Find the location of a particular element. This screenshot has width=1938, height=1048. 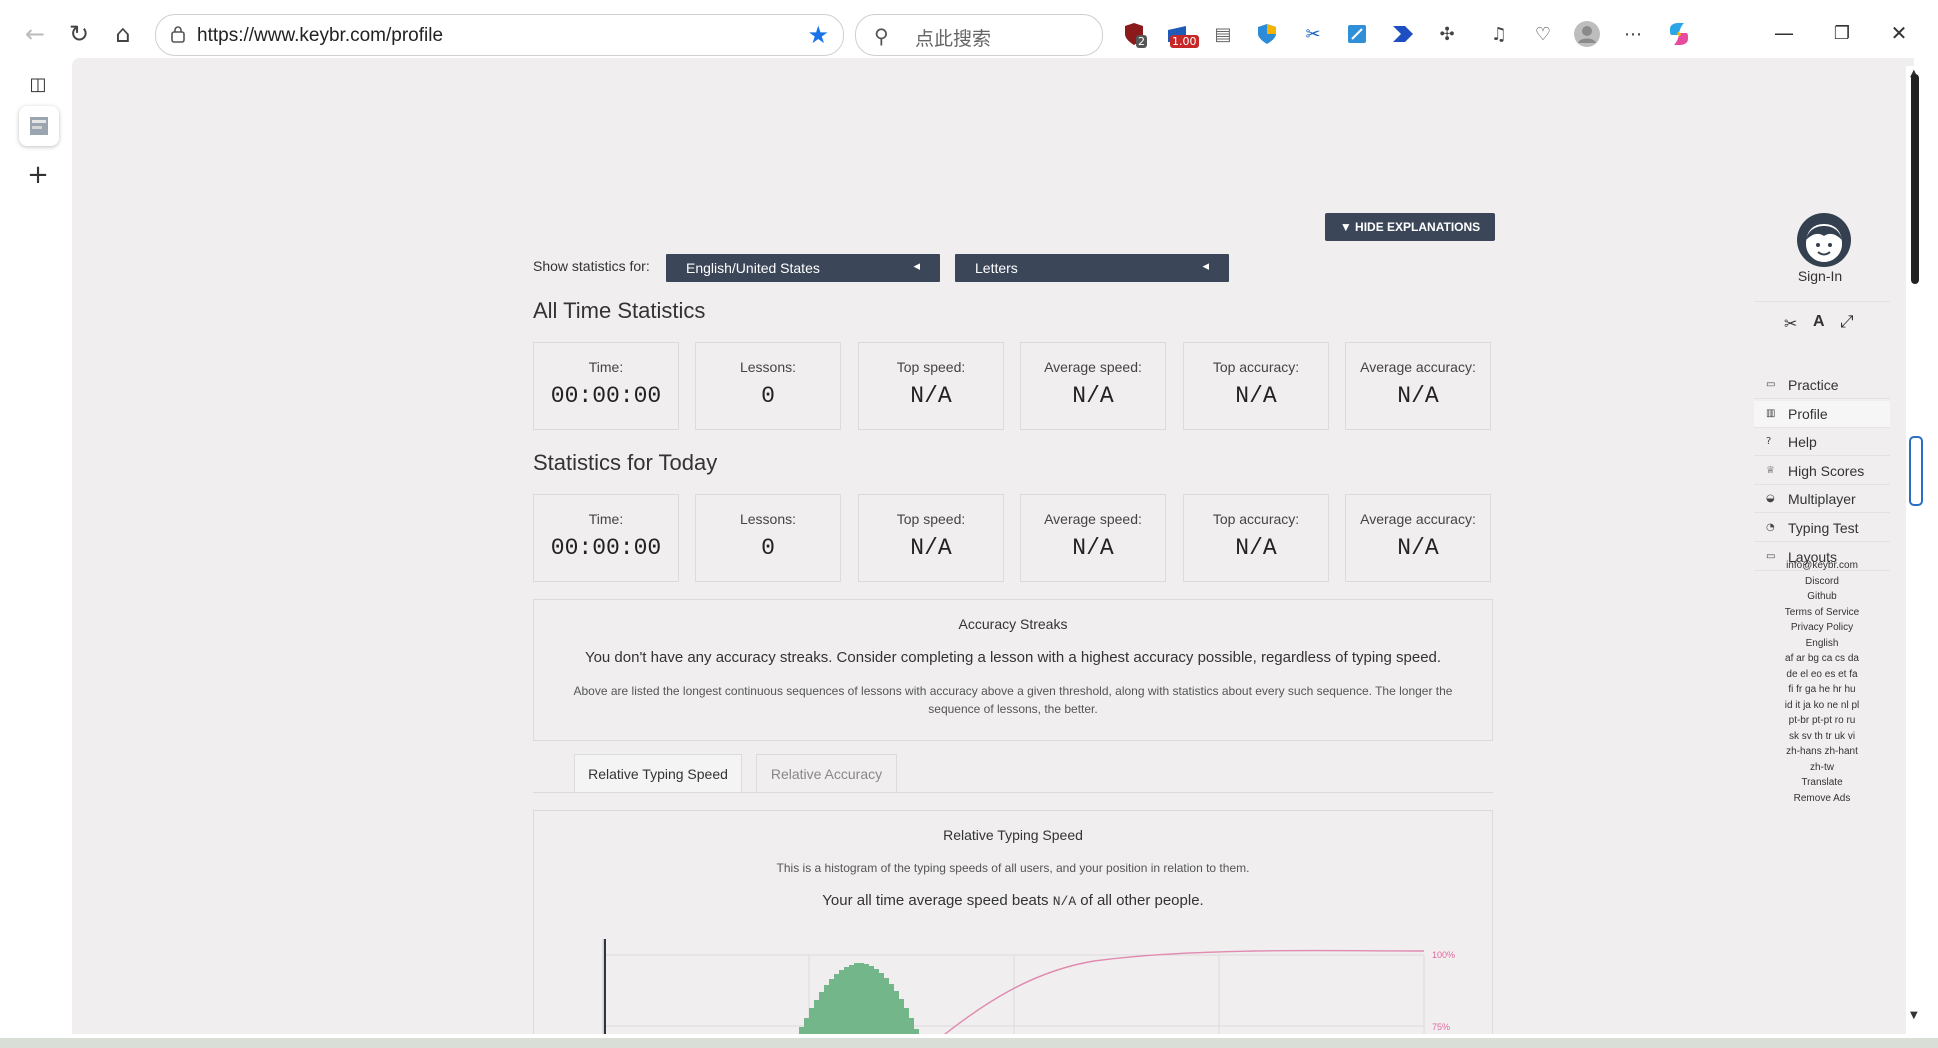

profile-avatar-icon is located at coordinates (1587, 34).